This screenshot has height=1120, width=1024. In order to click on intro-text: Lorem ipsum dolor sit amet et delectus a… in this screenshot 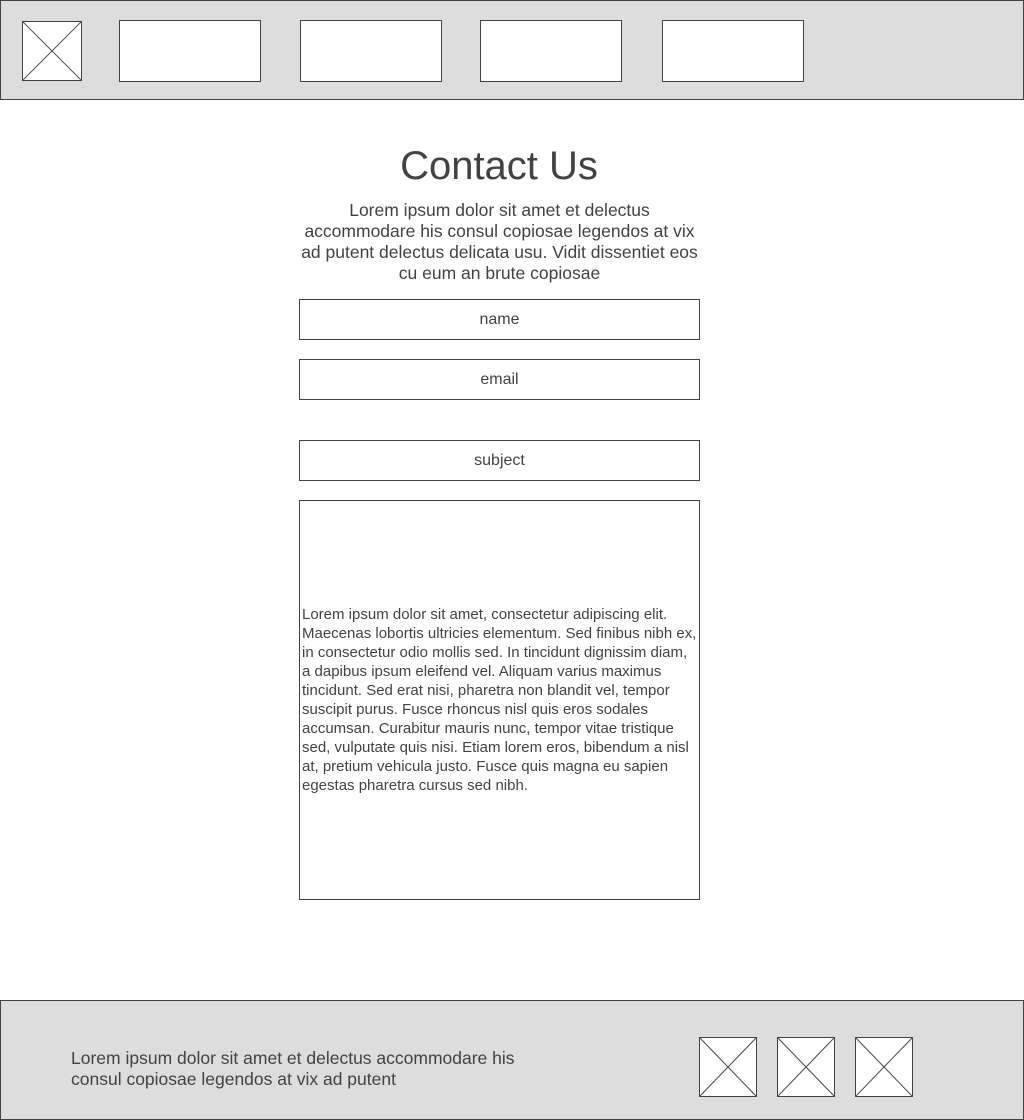, I will do `click(499, 241)`.